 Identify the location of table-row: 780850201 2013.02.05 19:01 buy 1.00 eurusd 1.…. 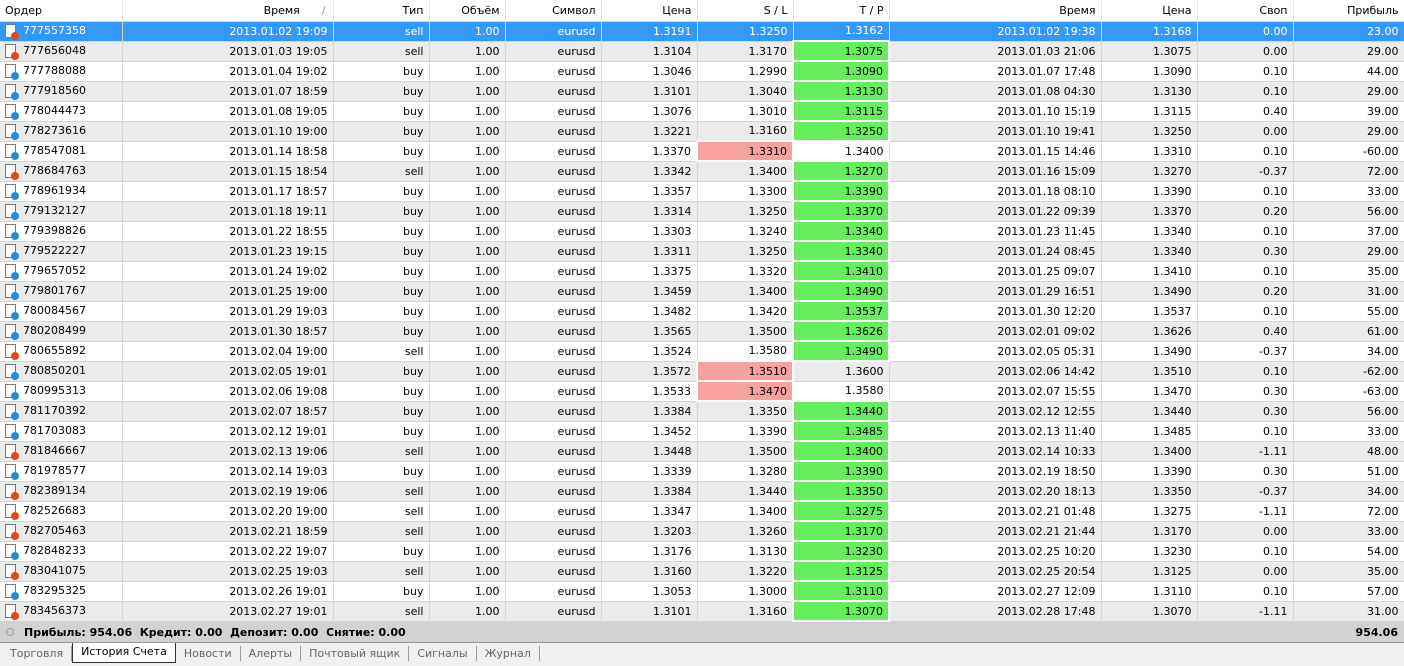
(702, 371).